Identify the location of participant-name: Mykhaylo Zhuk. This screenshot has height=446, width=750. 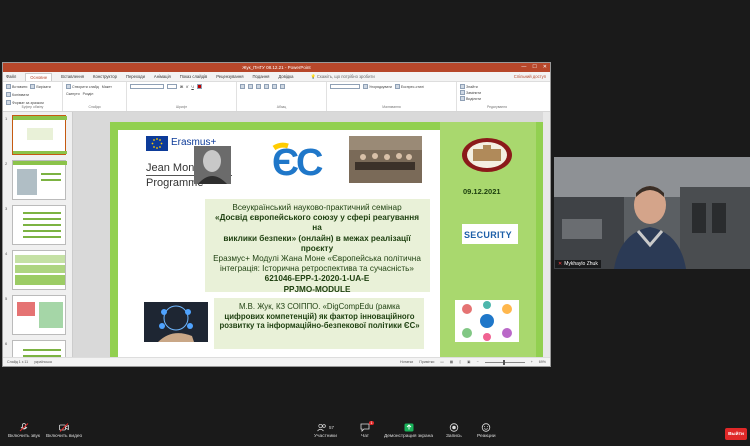
(581, 264).